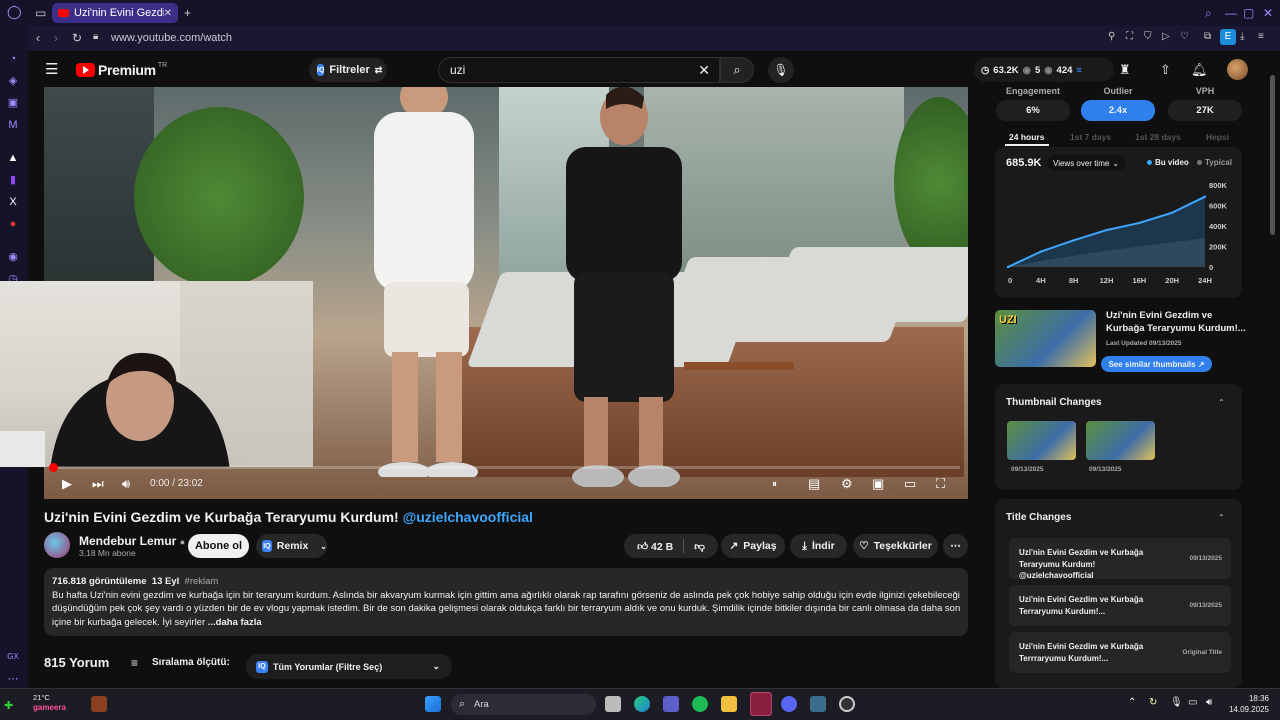 This screenshot has width=1280, height=720. What do you see at coordinates (737, 70) in the screenshot?
I see `search-button: ⌕` at bounding box center [737, 70].